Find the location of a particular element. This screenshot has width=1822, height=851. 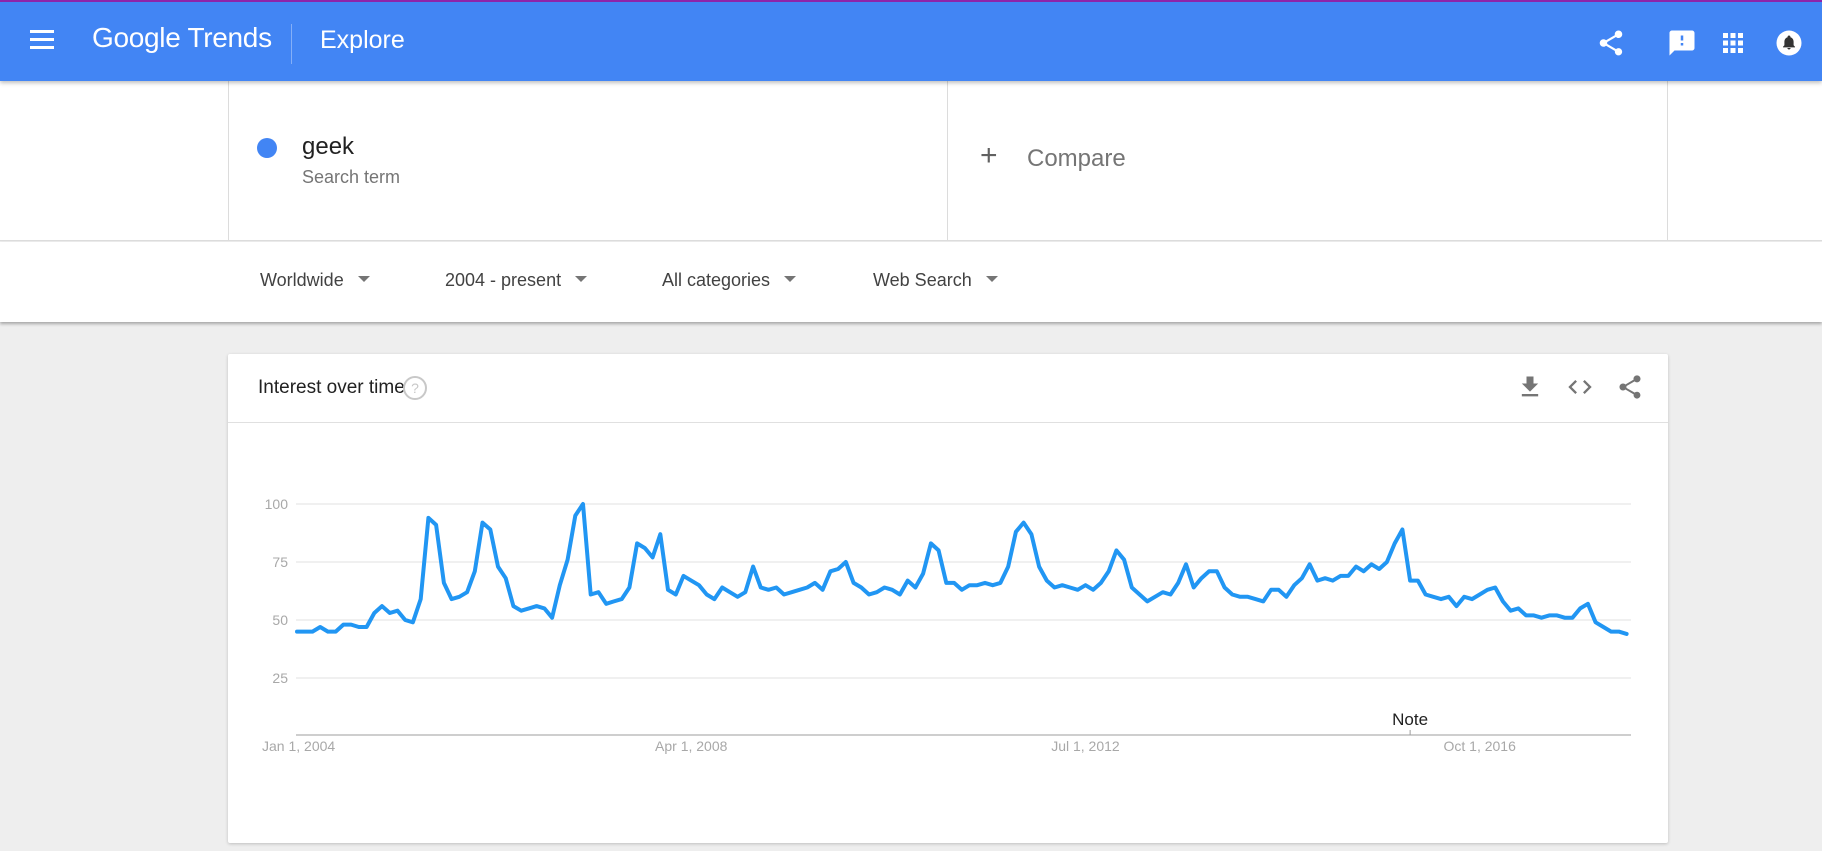

time-range-dropdown: 2004 - present is located at coordinates (516, 280).